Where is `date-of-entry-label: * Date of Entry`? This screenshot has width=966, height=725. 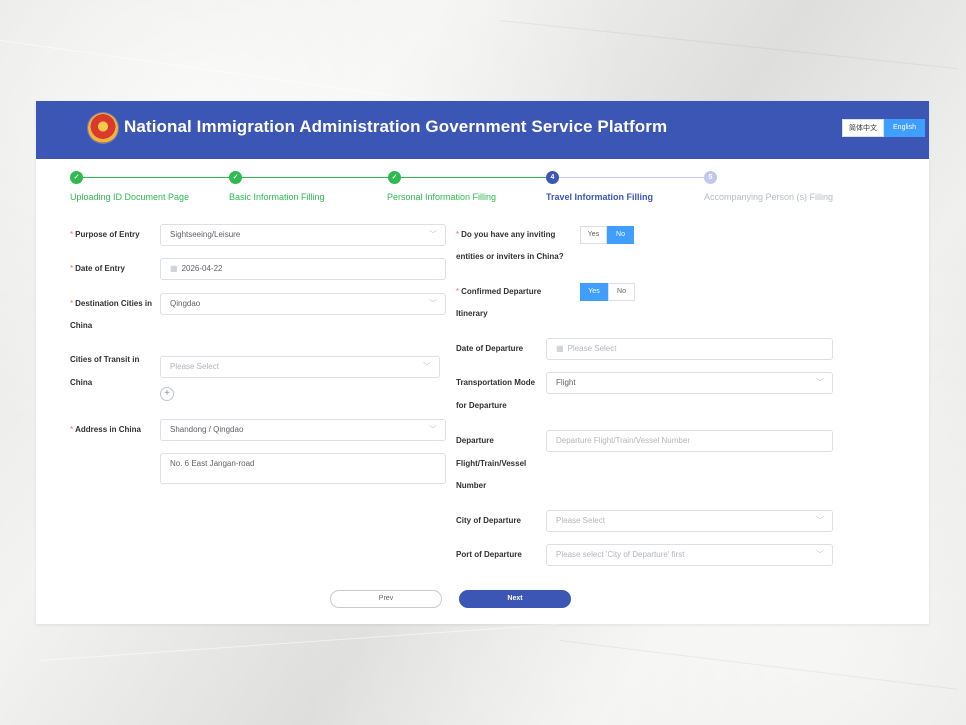 date-of-entry-label: * Date of Entry is located at coordinates (97, 268).